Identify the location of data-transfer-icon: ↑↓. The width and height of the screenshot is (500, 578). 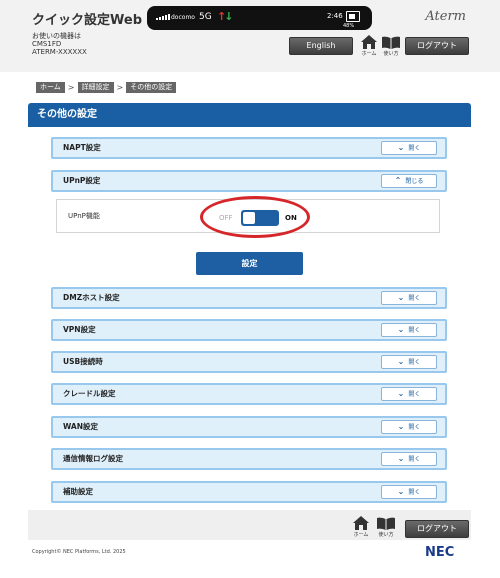
(225, 16).